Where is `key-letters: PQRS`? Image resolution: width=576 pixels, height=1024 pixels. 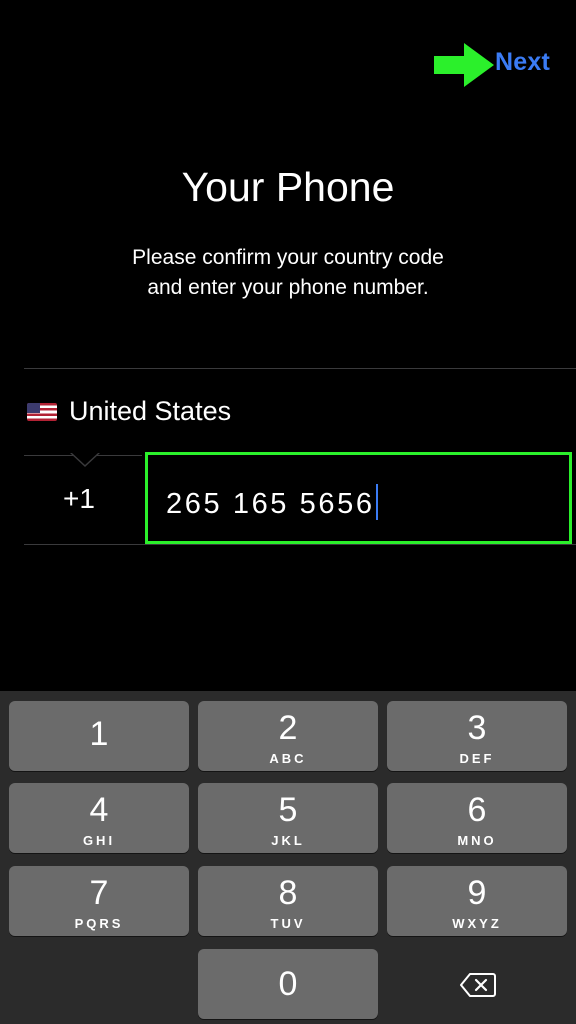 key-letters: PQRS is located at coordinates (99, 923).